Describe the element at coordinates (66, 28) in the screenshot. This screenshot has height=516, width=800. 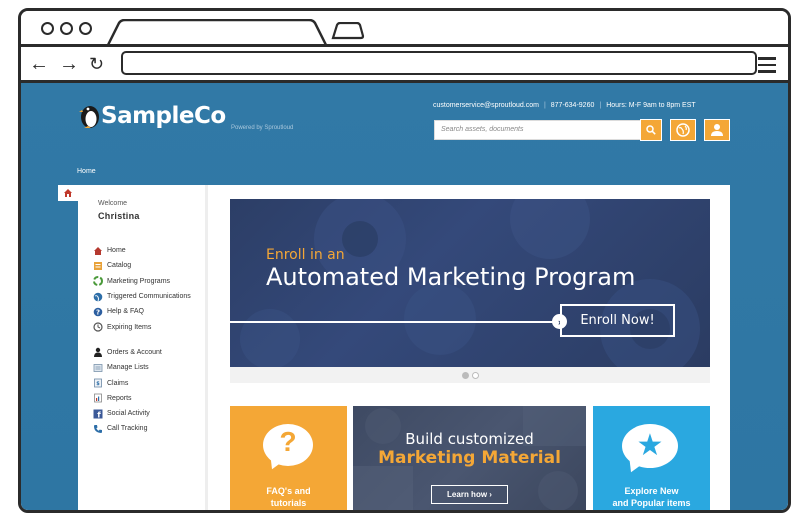
I see `window-minimize-dot` at that location.